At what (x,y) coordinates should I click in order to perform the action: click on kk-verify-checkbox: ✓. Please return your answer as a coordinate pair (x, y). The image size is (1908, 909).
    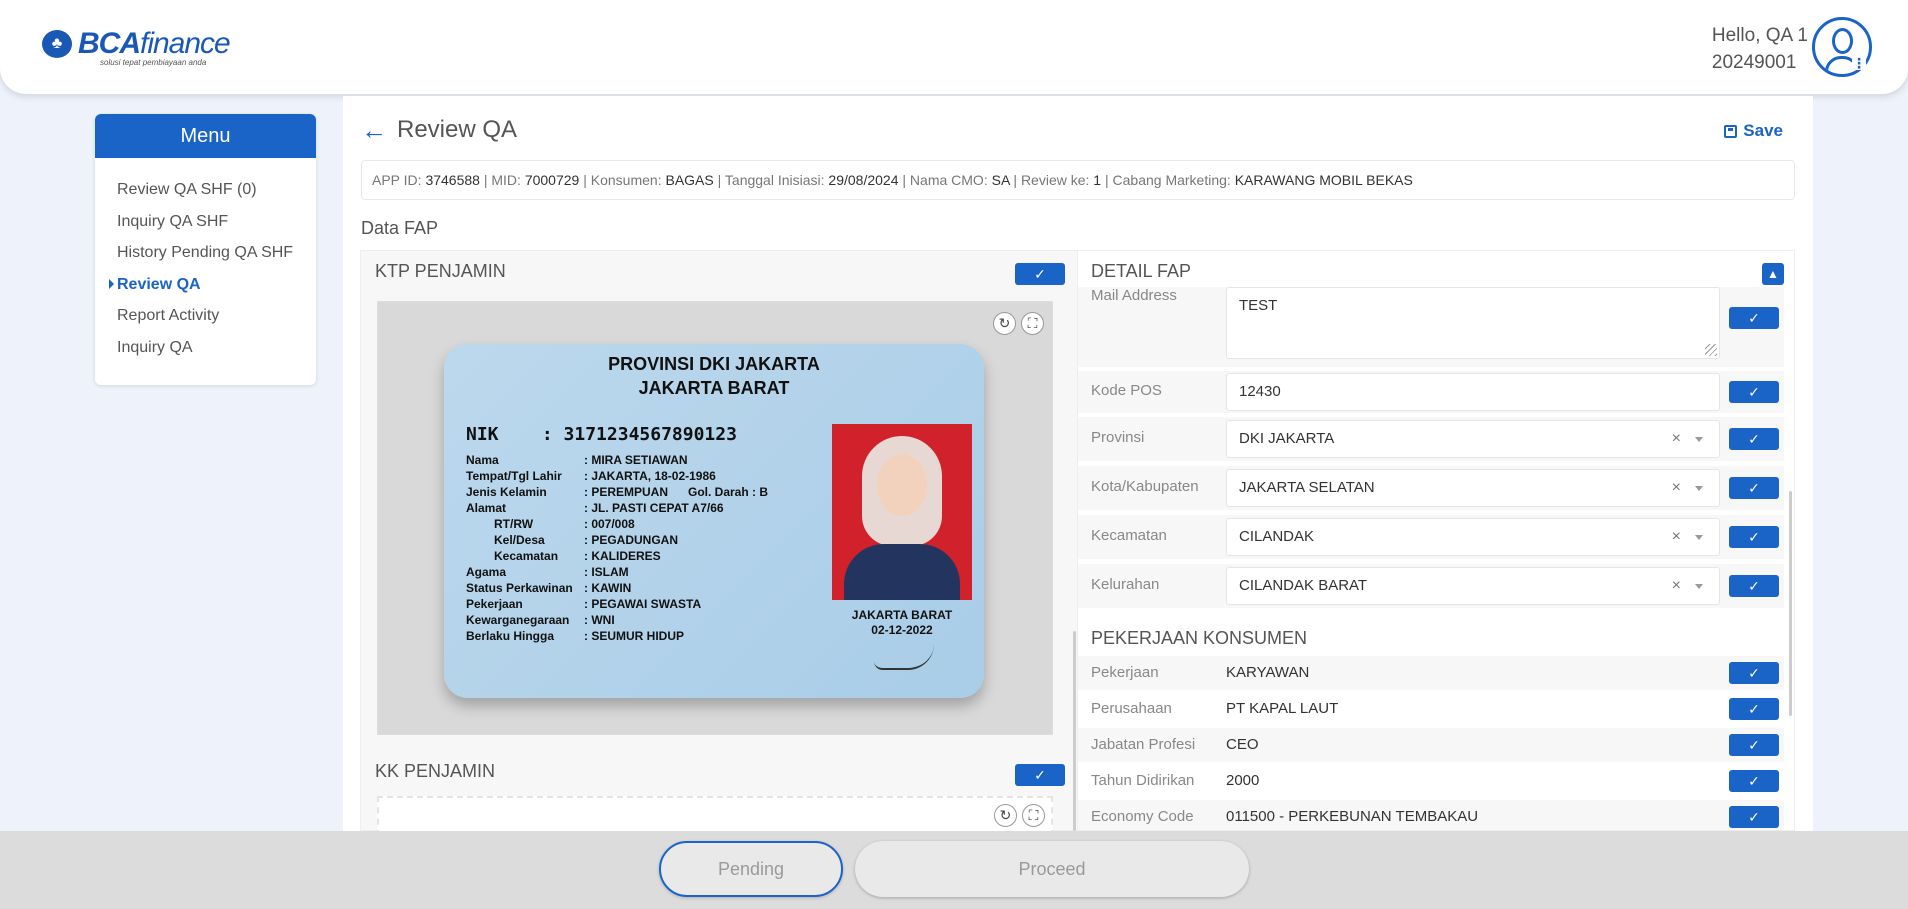
    Looking at the image, I should click on (1040, 775).